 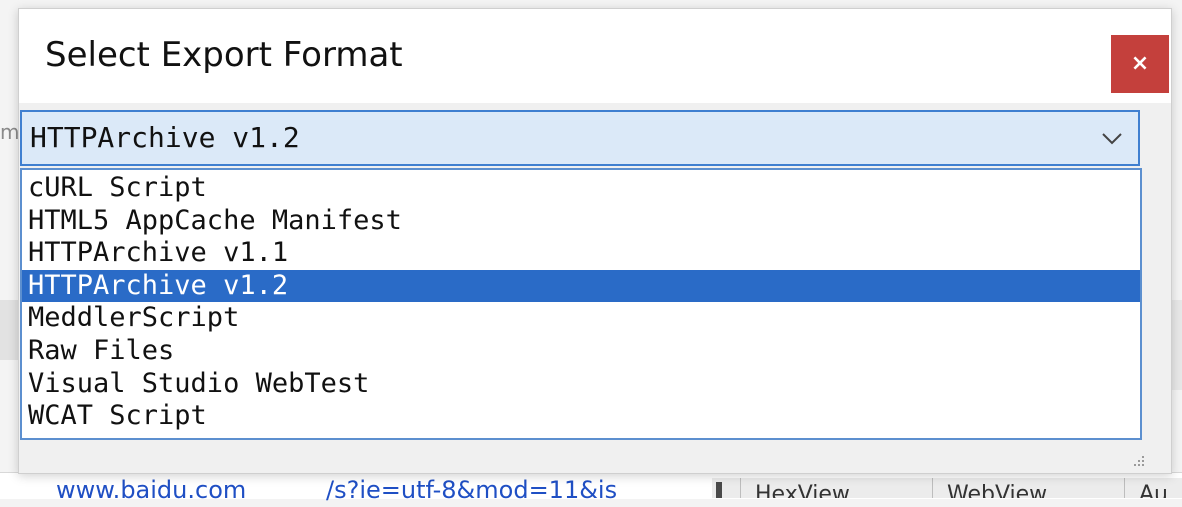 What do you see at coordinates (1153, 488) in the screenshot?
I see `tab-auth: Au` at bounding box center [1153, 488].